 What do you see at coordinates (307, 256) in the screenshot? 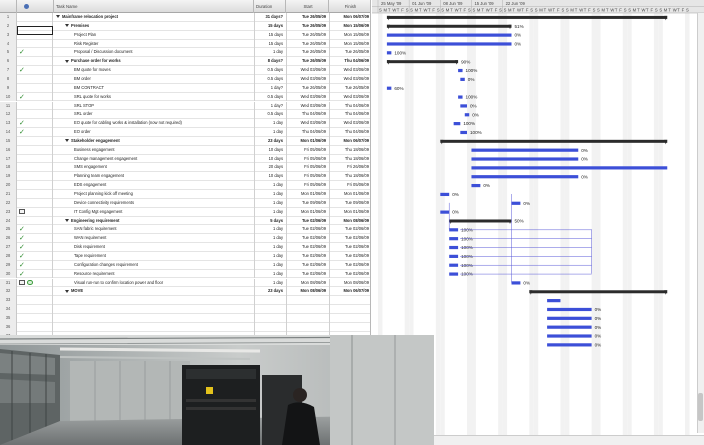
I see `task-start: Tue 02/06/09` at bounding box center [307, 256].